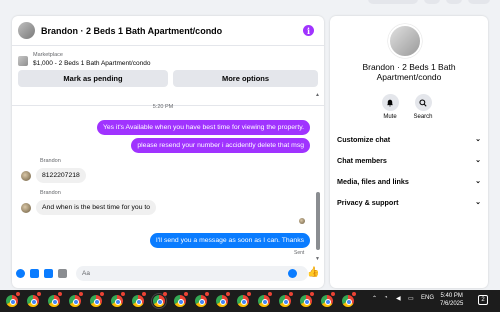 Image resolution: width=500 pixels, height=312 pixels. Describe the element at coordinates (483, 300) in the screenshot. I see `notification-center-icon: 2` at that location.